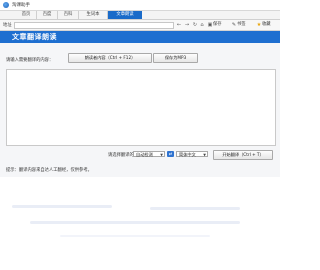 This screenshot has height=270, width=320. I want to click on target-language-value: 简体中文, so click(187, 154).